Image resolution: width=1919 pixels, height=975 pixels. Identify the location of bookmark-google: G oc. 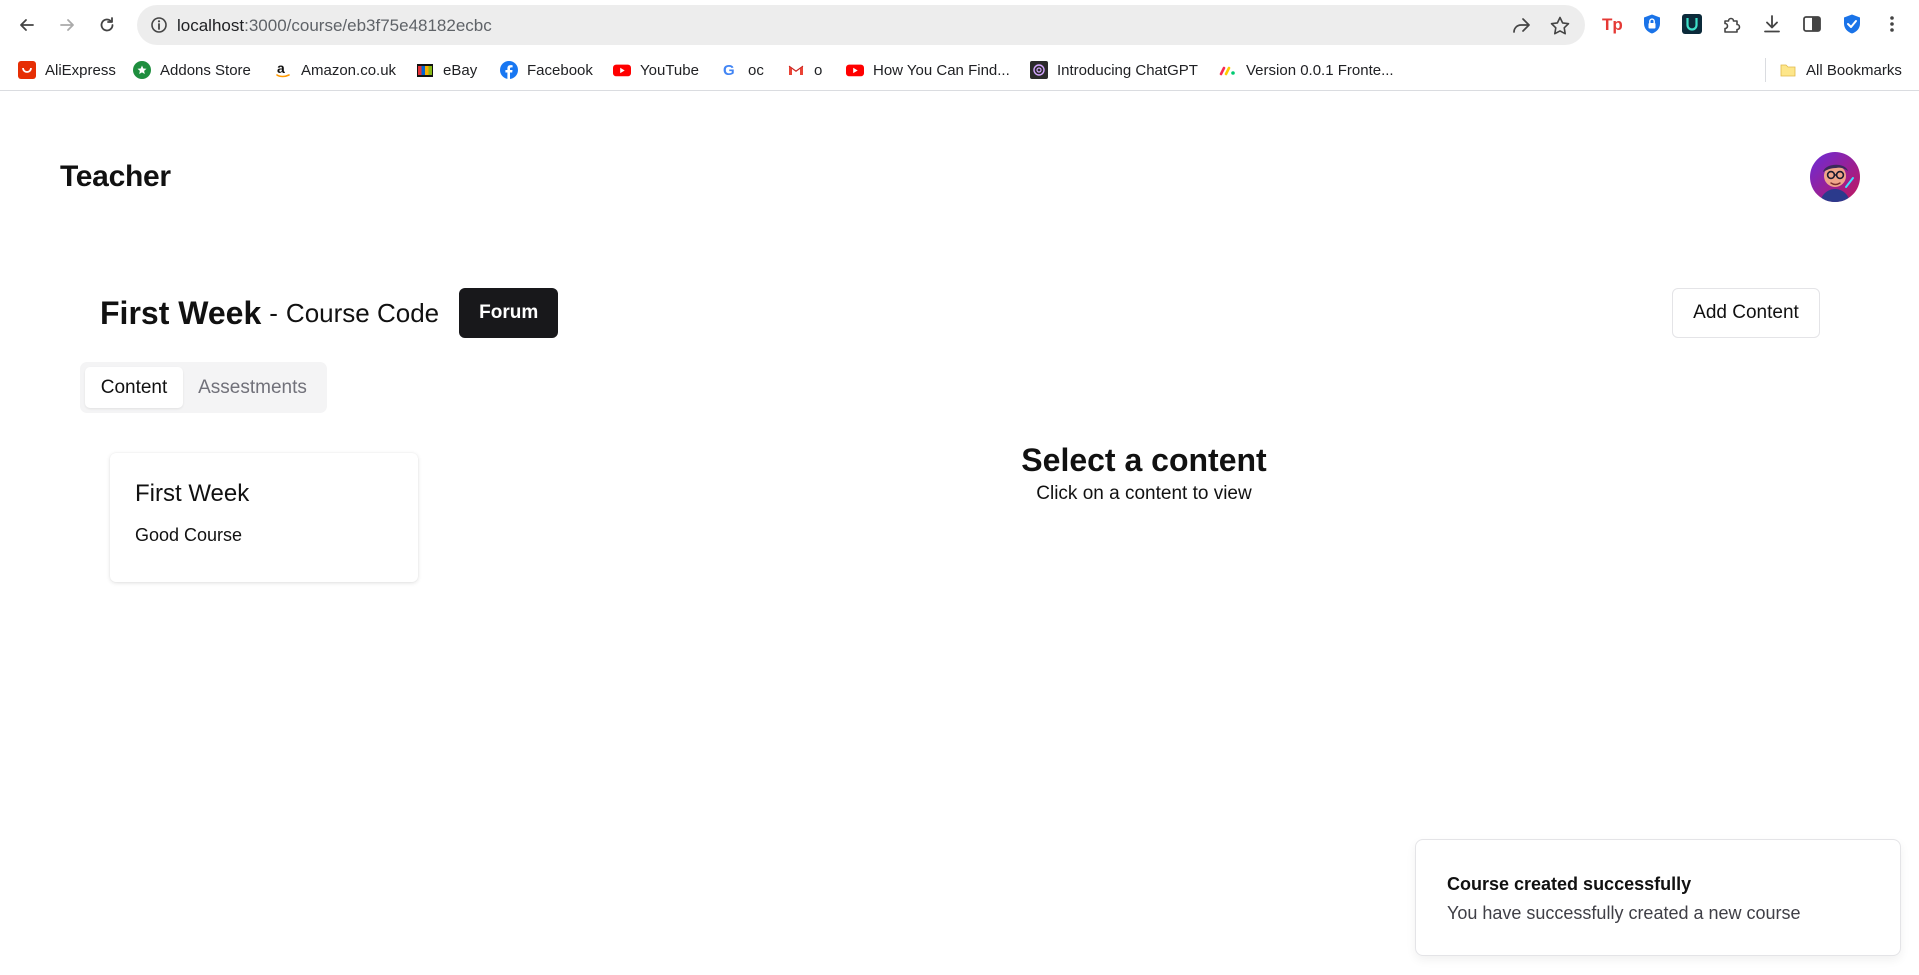
(742, 70).